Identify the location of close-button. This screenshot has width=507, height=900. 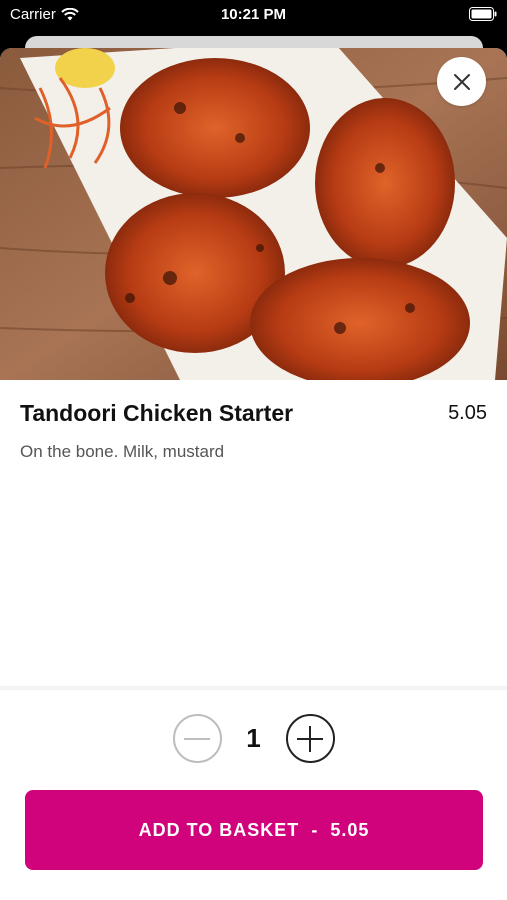
(461, 81).